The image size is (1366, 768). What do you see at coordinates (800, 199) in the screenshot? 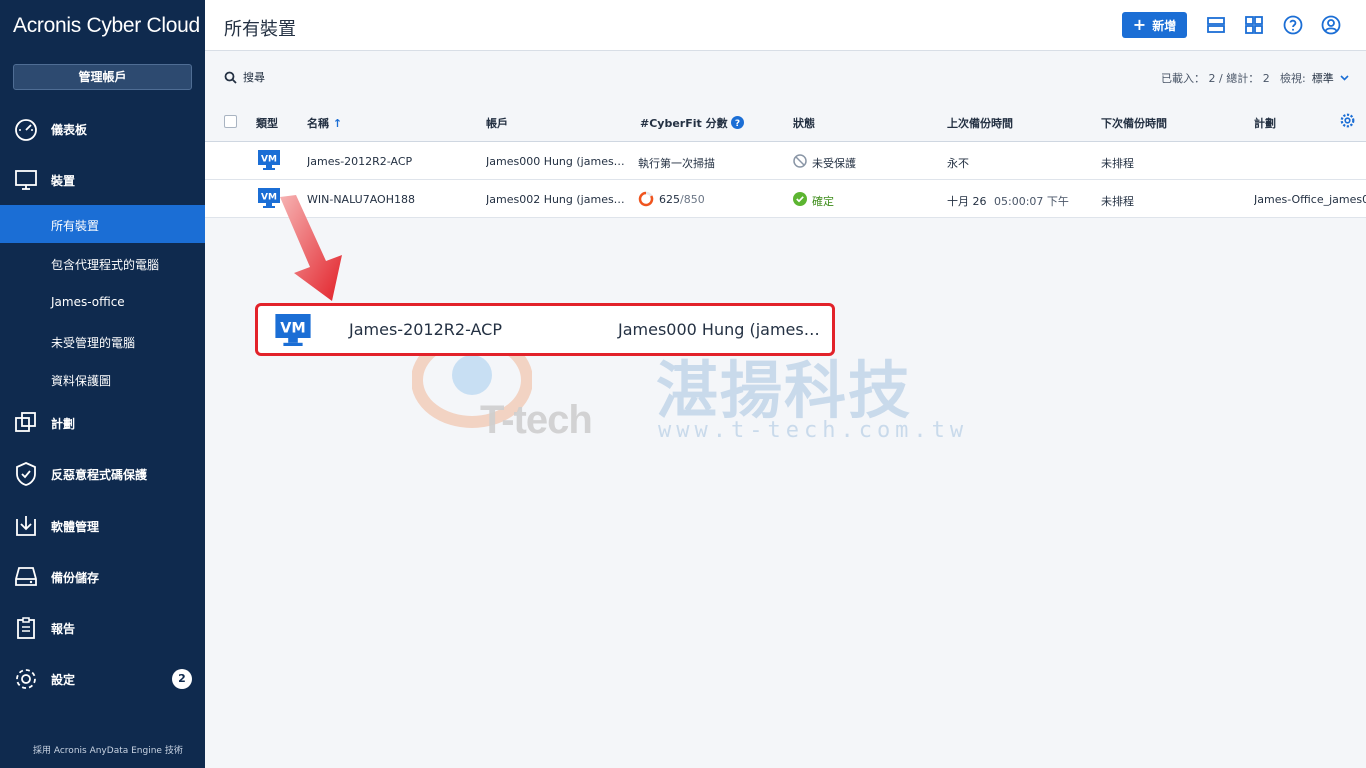
I see `ok-check-icon` at bounding box center [800, 199].